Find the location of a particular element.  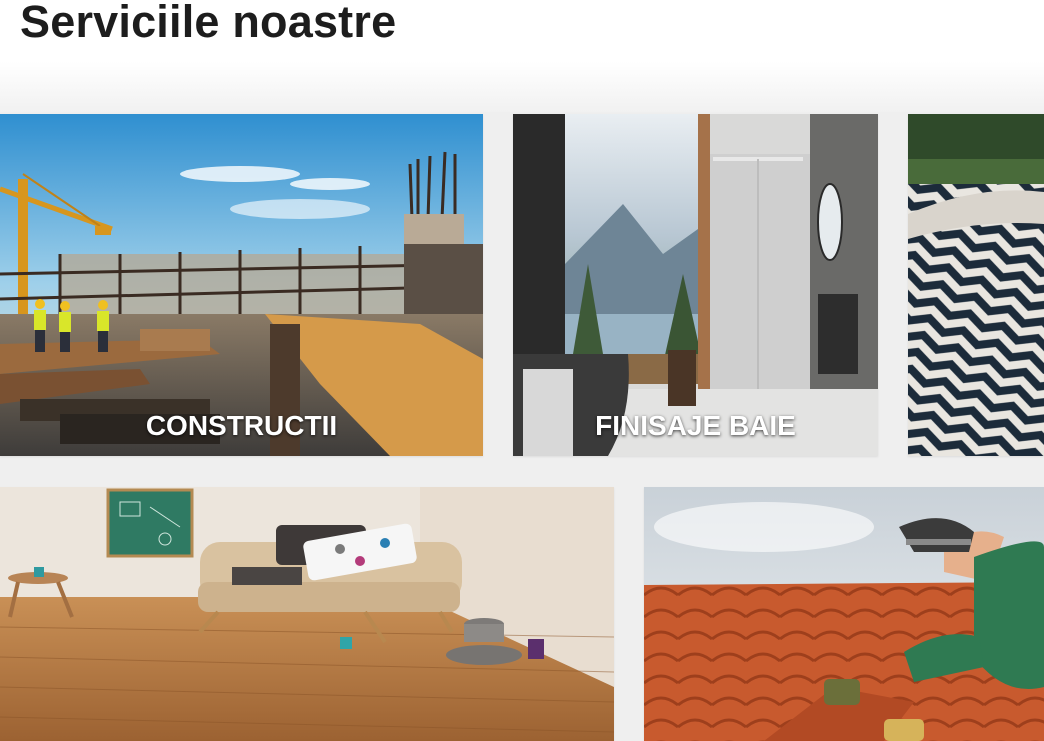

service-label: FINISAJE BAIE is located at coordinates (695, 425).